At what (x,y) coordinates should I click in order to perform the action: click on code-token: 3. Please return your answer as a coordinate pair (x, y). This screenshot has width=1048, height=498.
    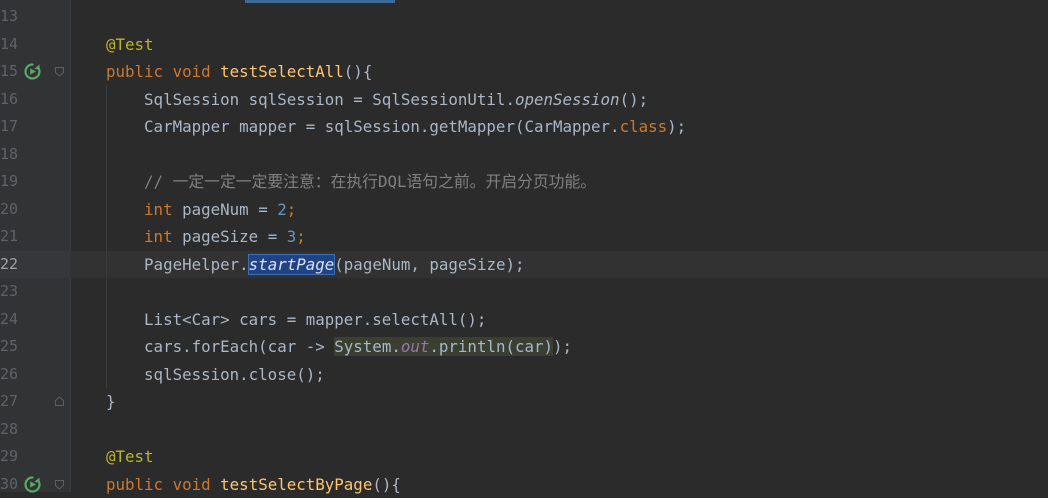
    Looking at the image, I should click on (292, 236).